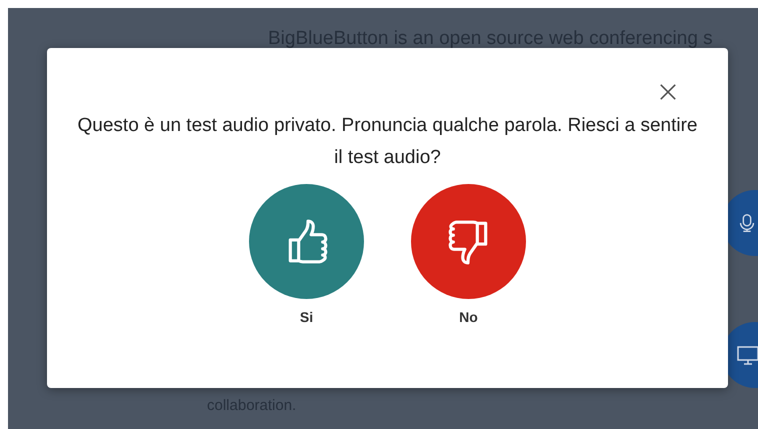 The height and width of the screenshot is (429, 758). What do you see at coordinates (468, 254) in the screenshot?
I see `answer-button: No` at bounding box center [468, 254].